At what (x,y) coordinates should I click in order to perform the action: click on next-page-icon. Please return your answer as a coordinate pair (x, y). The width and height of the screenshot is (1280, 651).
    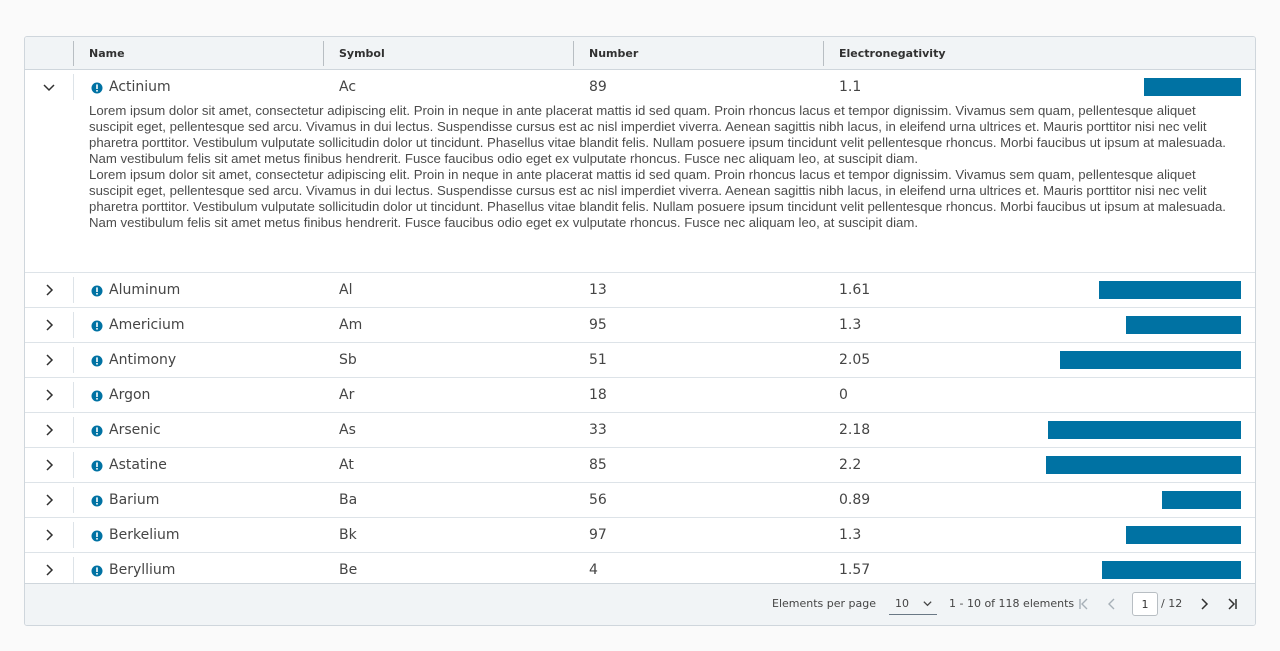
    Looking at the image, I should click on (1204, 604).